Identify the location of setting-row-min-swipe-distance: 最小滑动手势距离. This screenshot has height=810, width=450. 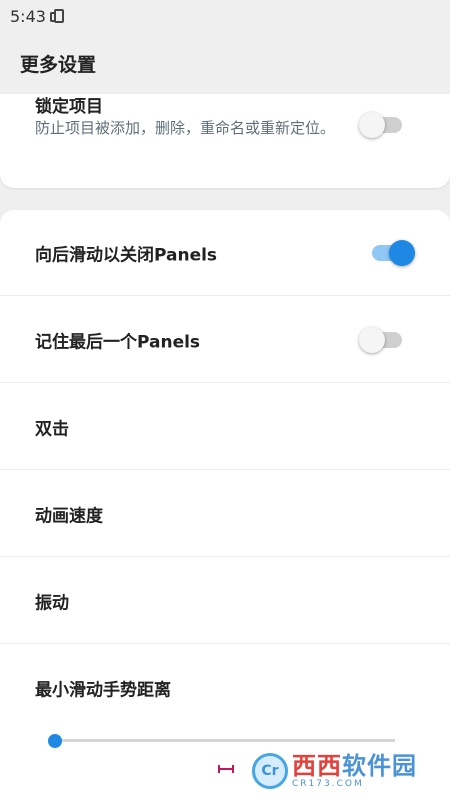
(225, 688).